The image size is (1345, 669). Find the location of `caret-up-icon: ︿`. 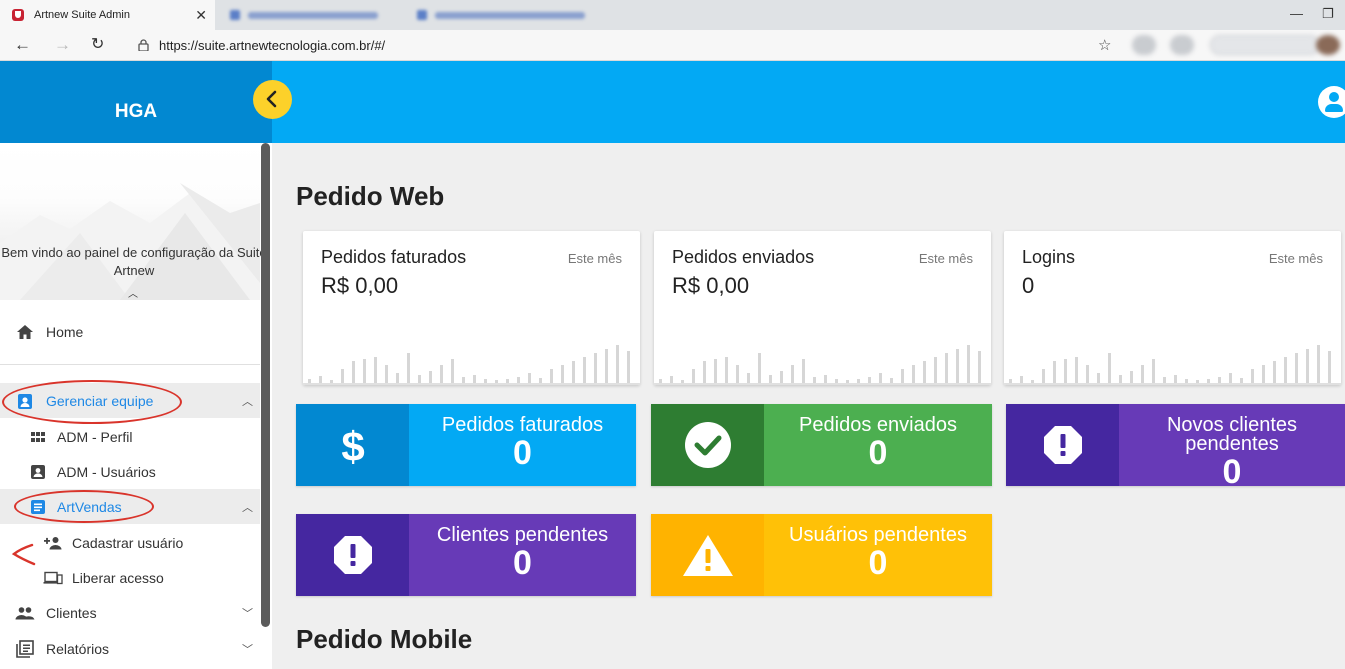

caret-up-icon: ︿ is located at coordinates (133, 292).